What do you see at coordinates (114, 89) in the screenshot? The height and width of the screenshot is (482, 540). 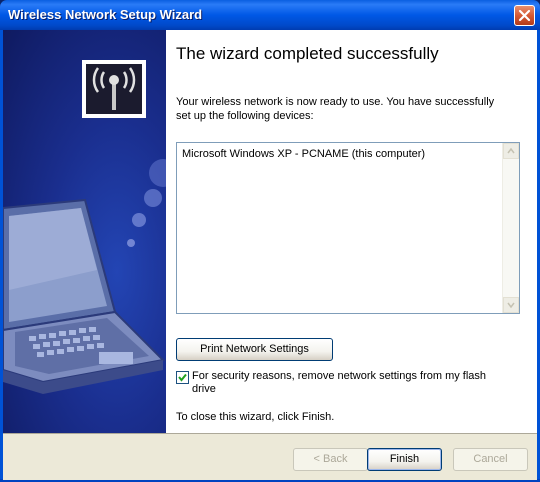 I see `wireless-antenna-icon` at bounding box center [114, 89].